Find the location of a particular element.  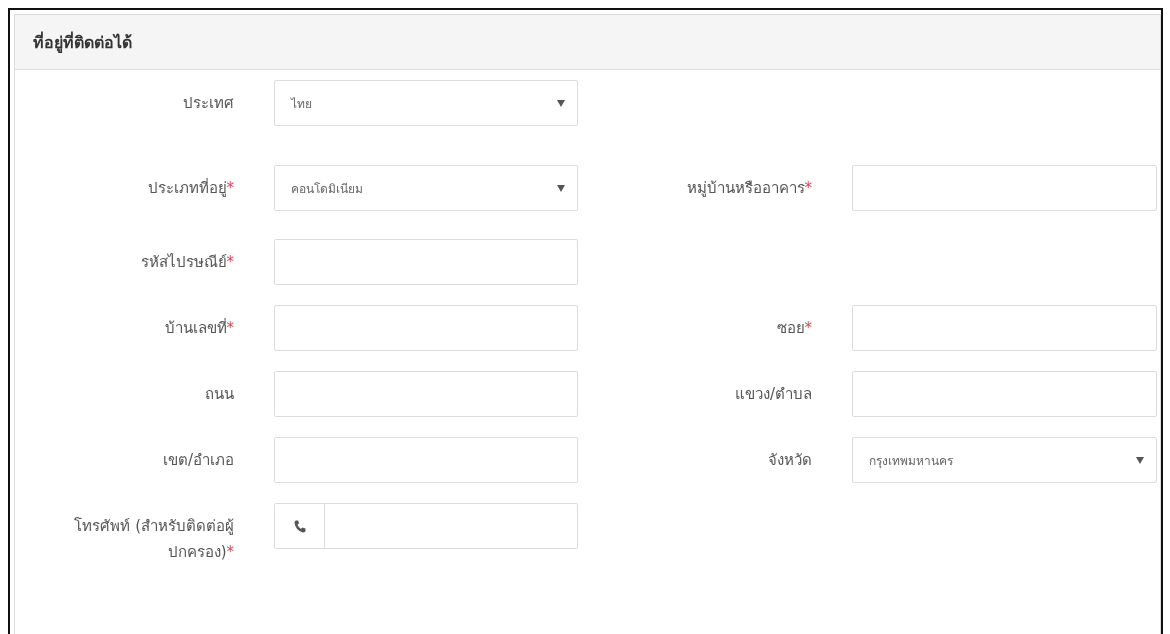

phone-field is located at coordinates (426, 526).